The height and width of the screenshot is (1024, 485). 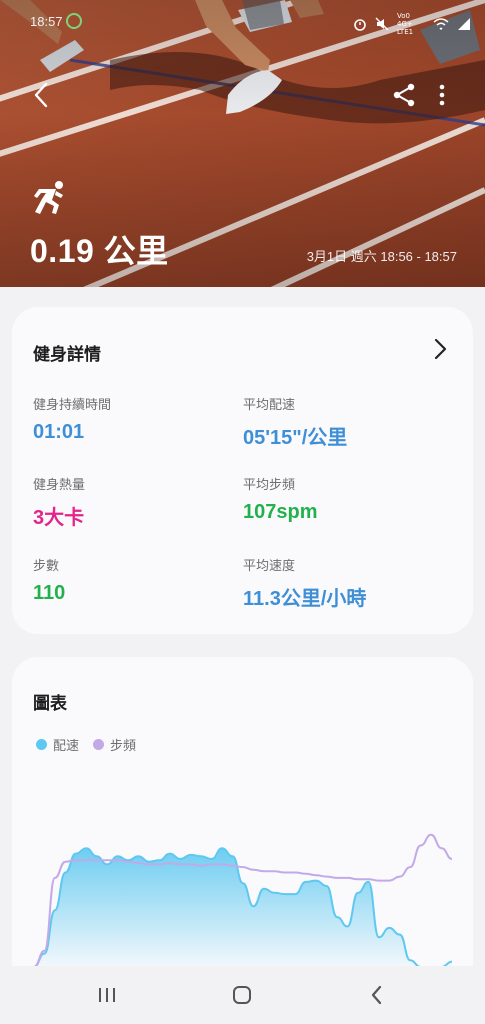 I want to click on metric-label: 健身持續時間, so click(x=72, y=405).